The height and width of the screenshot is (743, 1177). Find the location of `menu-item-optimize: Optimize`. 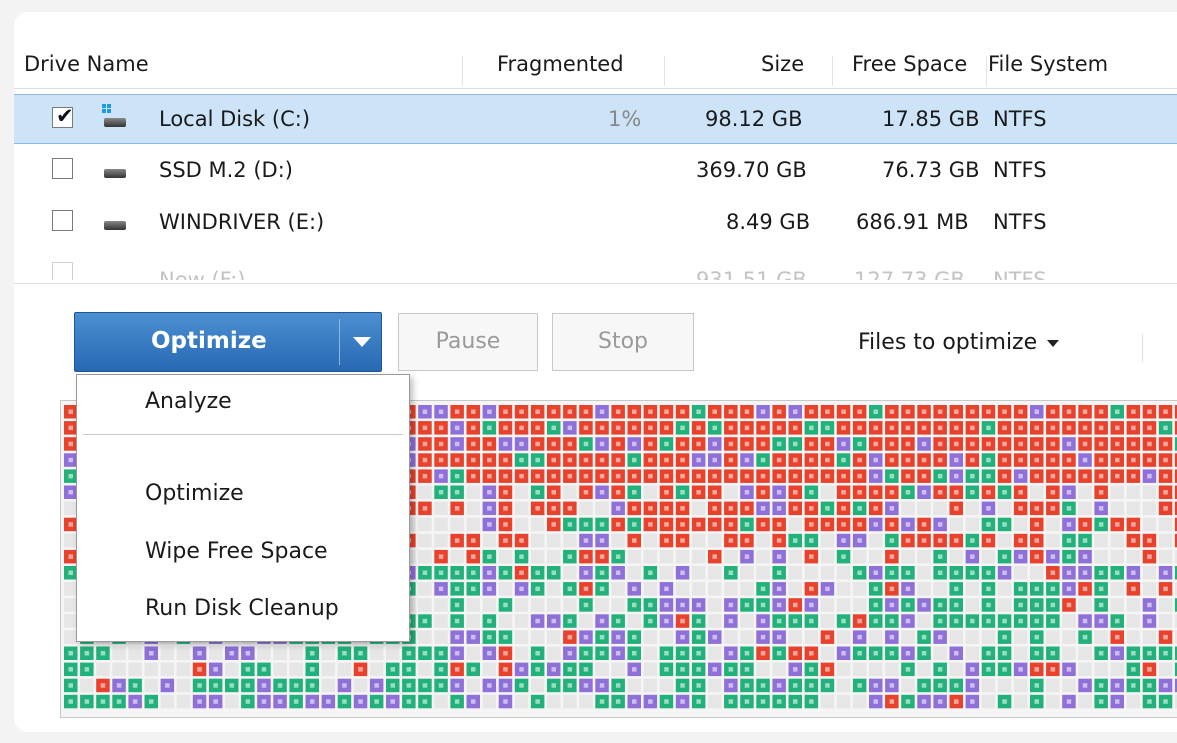

menu-item-optimize: Optimize is located at coordinates (243, 493).